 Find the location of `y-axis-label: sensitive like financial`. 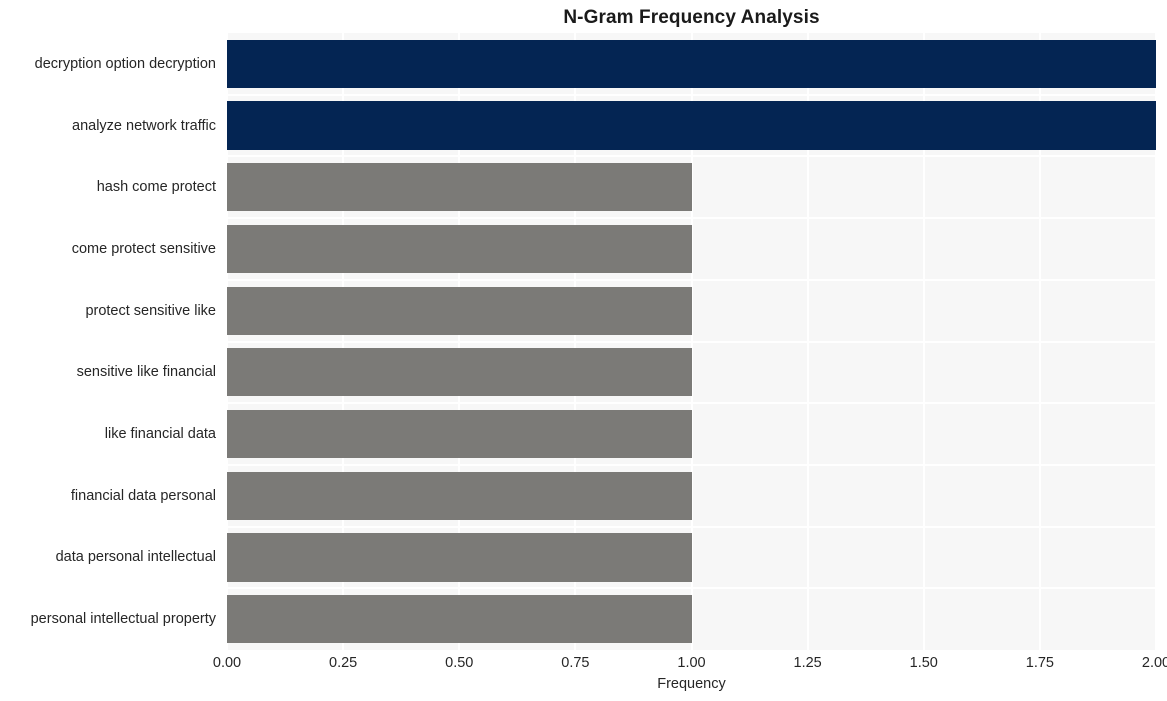

y-axis-label: sensitive like financial is located at coordinates (146, 372).